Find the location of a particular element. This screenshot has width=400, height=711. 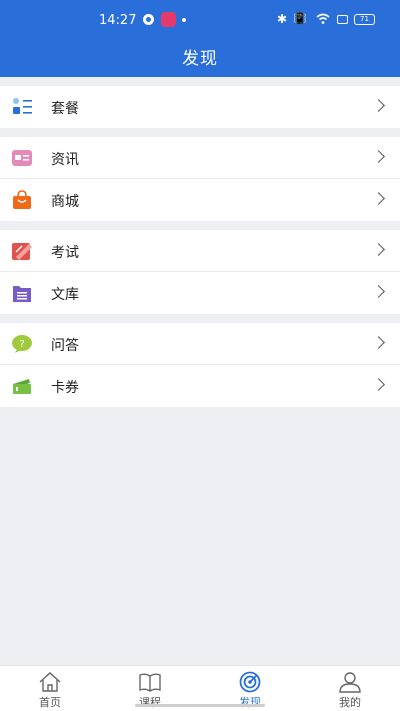

page-title: 发现 is located at coordinates (200, 59).